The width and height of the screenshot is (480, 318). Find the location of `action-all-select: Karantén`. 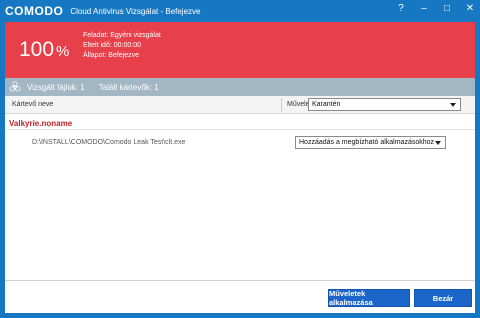

action-all-select: Karantén is located at coordinates (384, 104).